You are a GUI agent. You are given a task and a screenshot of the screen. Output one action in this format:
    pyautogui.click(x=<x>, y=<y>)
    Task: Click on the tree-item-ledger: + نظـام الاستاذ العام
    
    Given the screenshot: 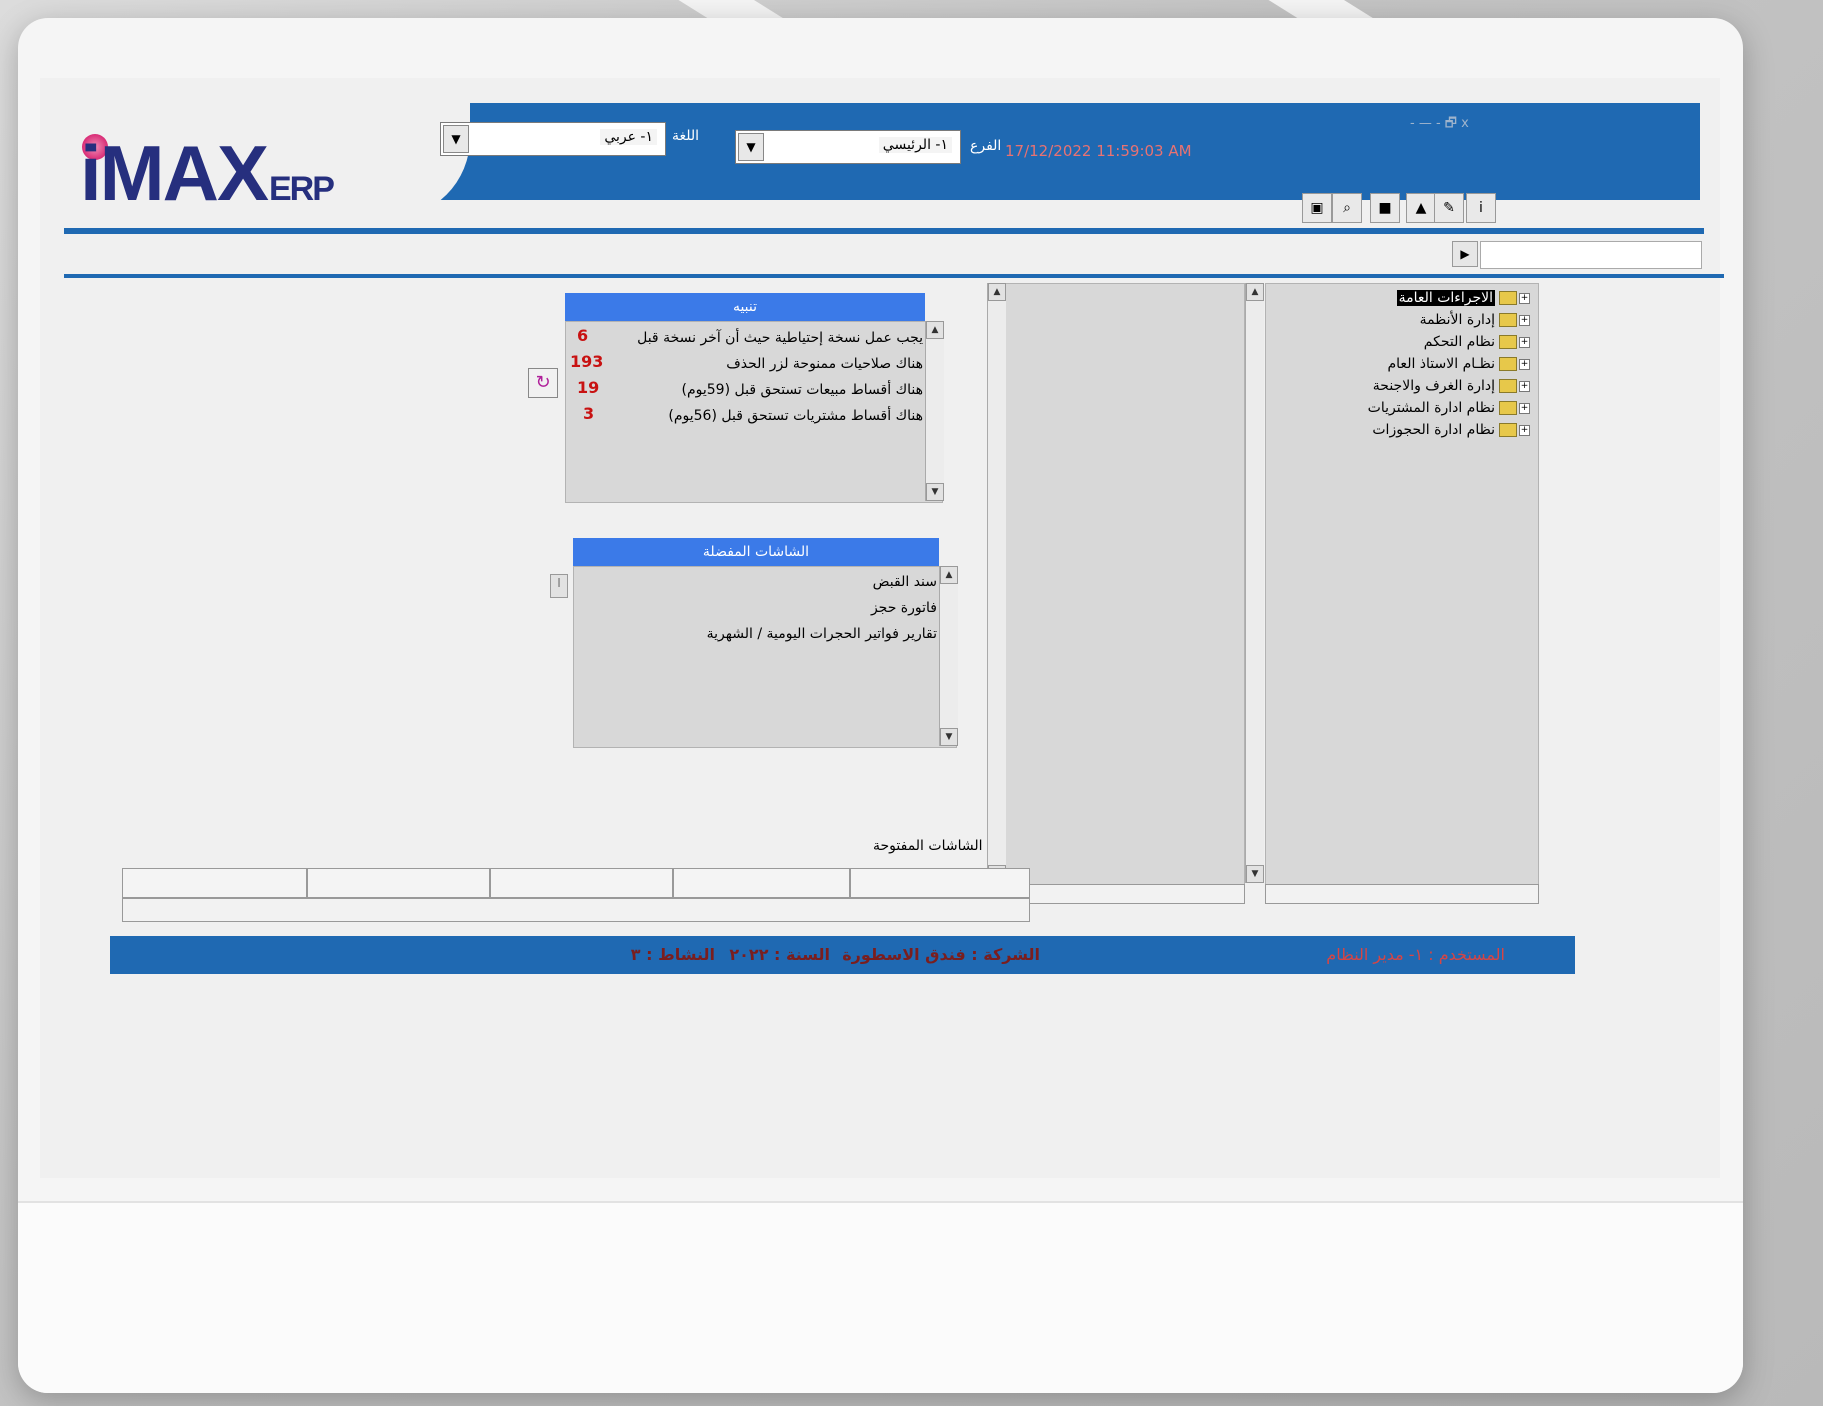 What is the action you would take?
    pyautogui.click(x=1458, y=364)
    